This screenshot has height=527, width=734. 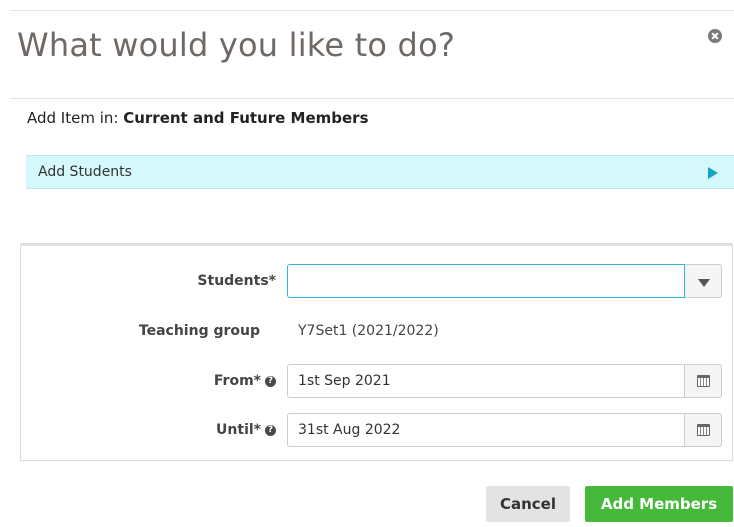 I want to click on from-label-text: From*, so click(x=237, y=381).